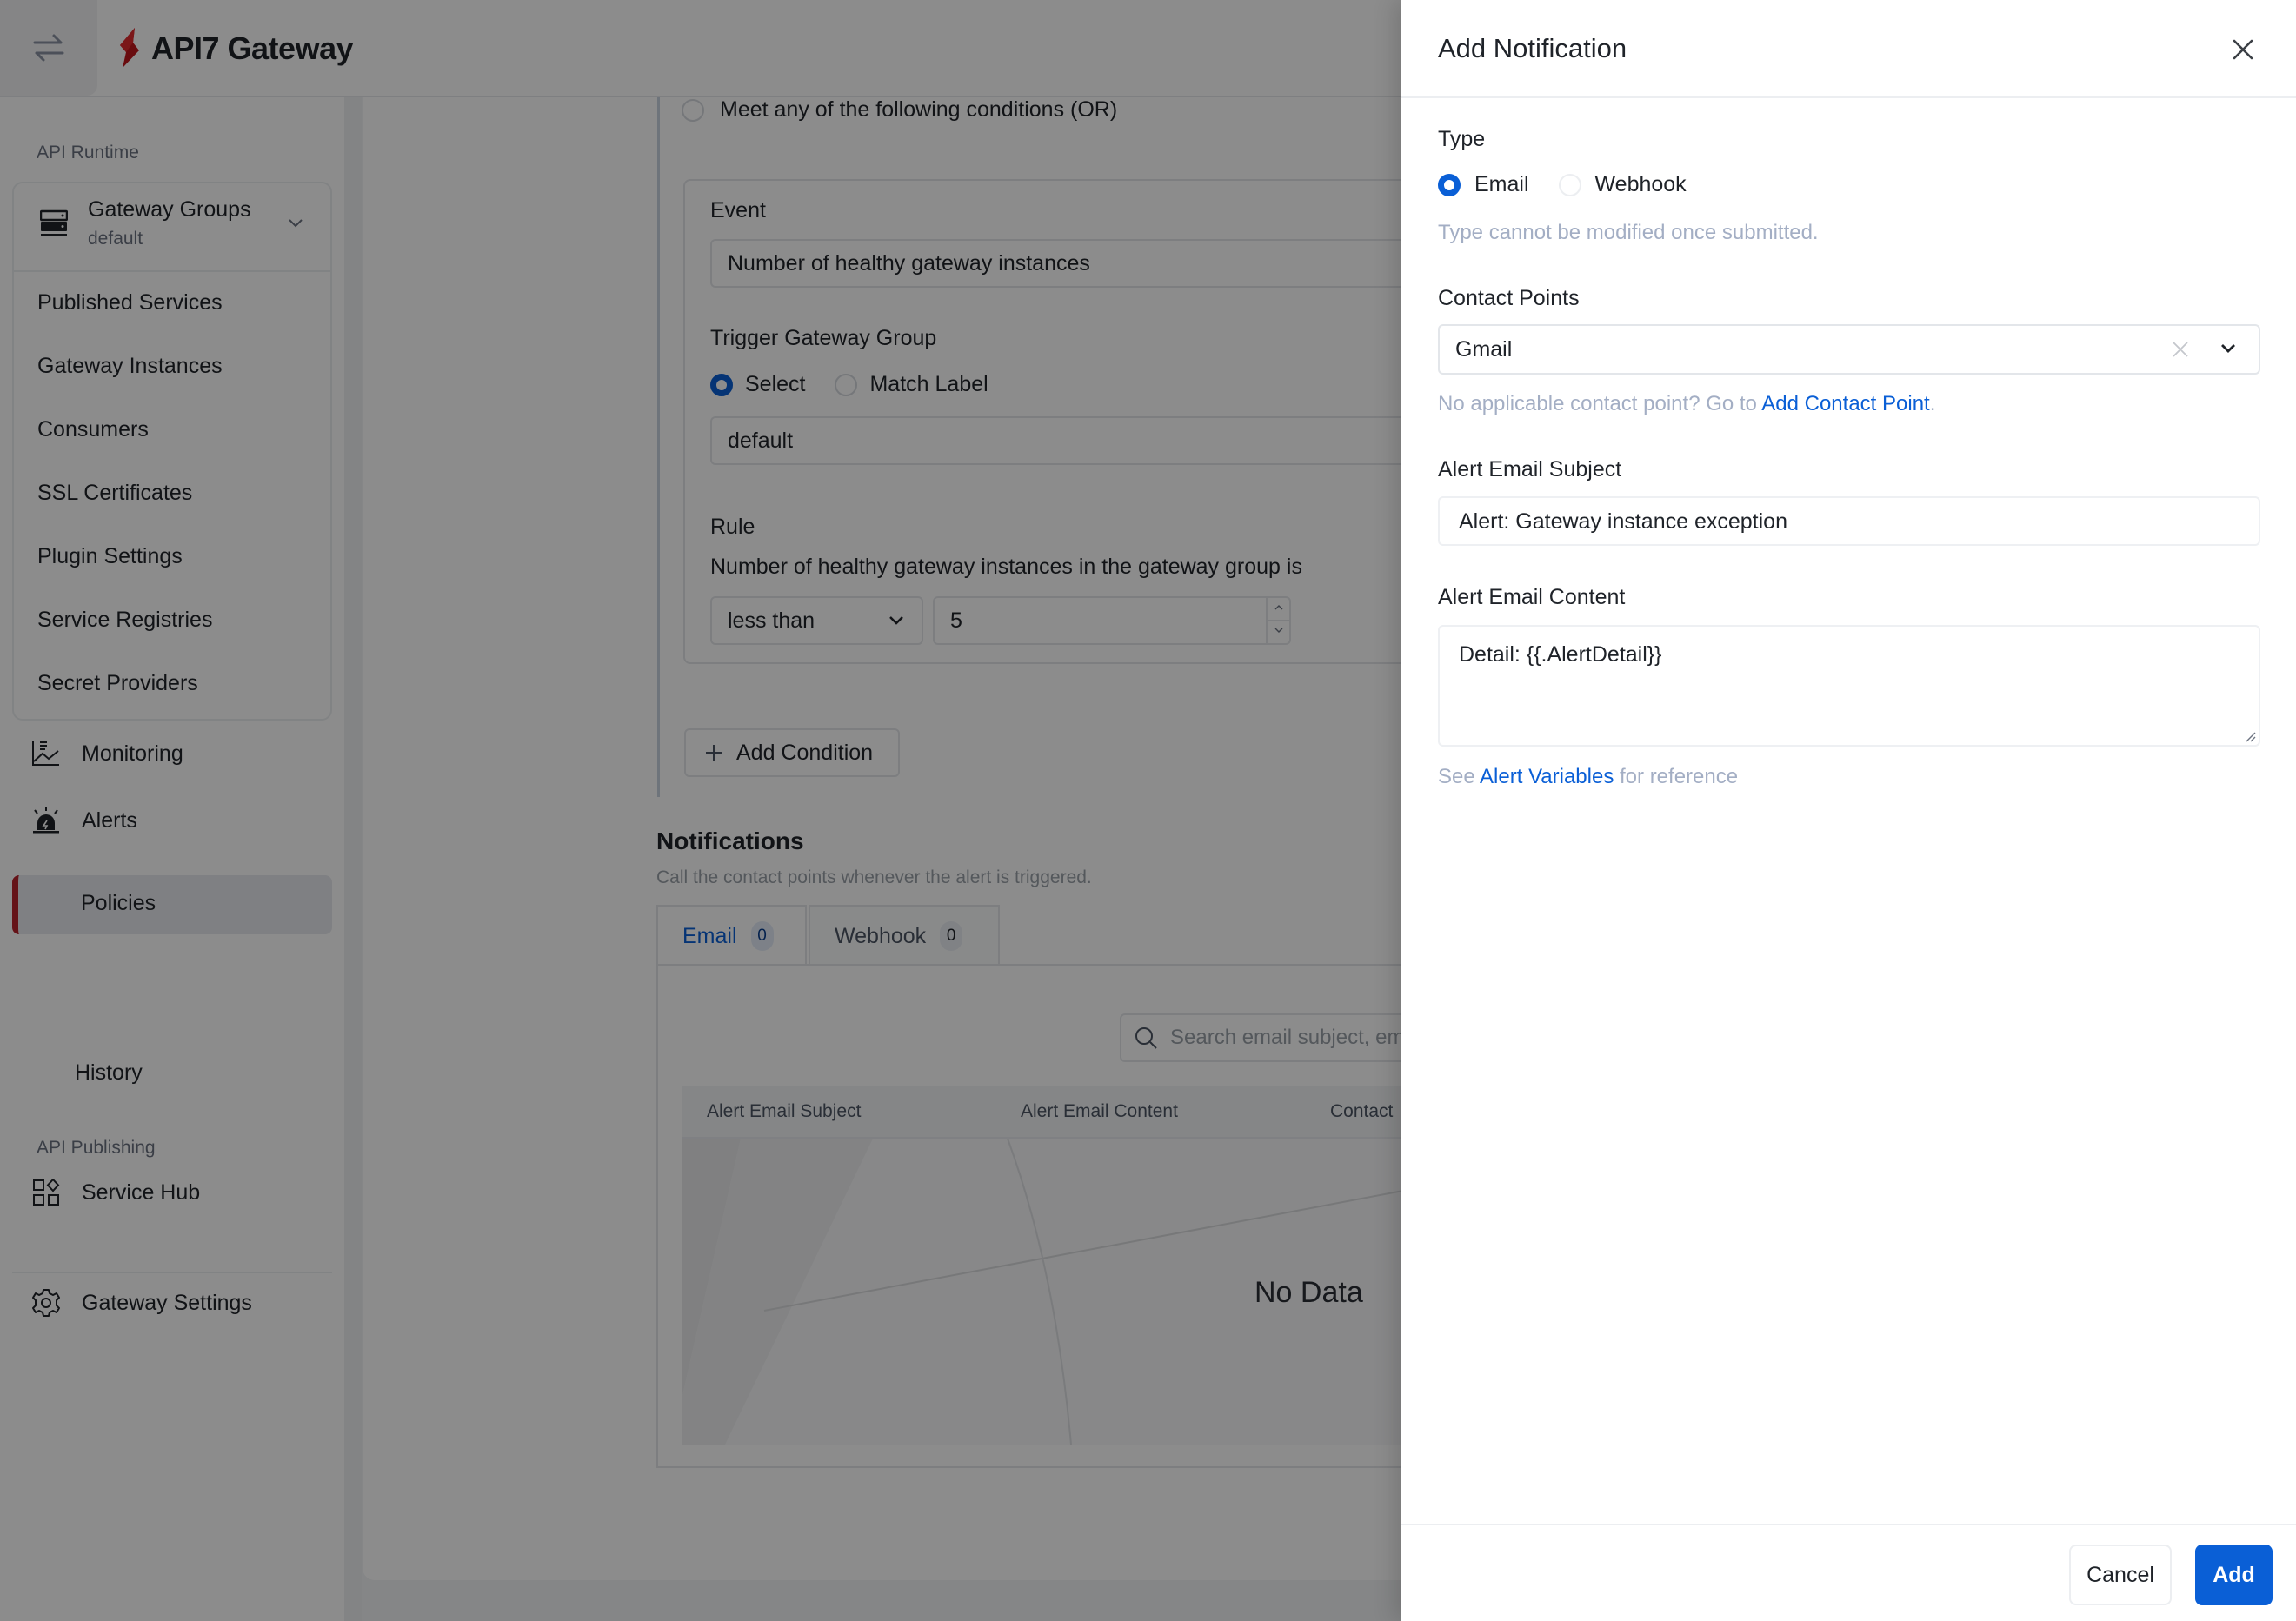  I want to click on type-label: Type, so click(1462, 139).